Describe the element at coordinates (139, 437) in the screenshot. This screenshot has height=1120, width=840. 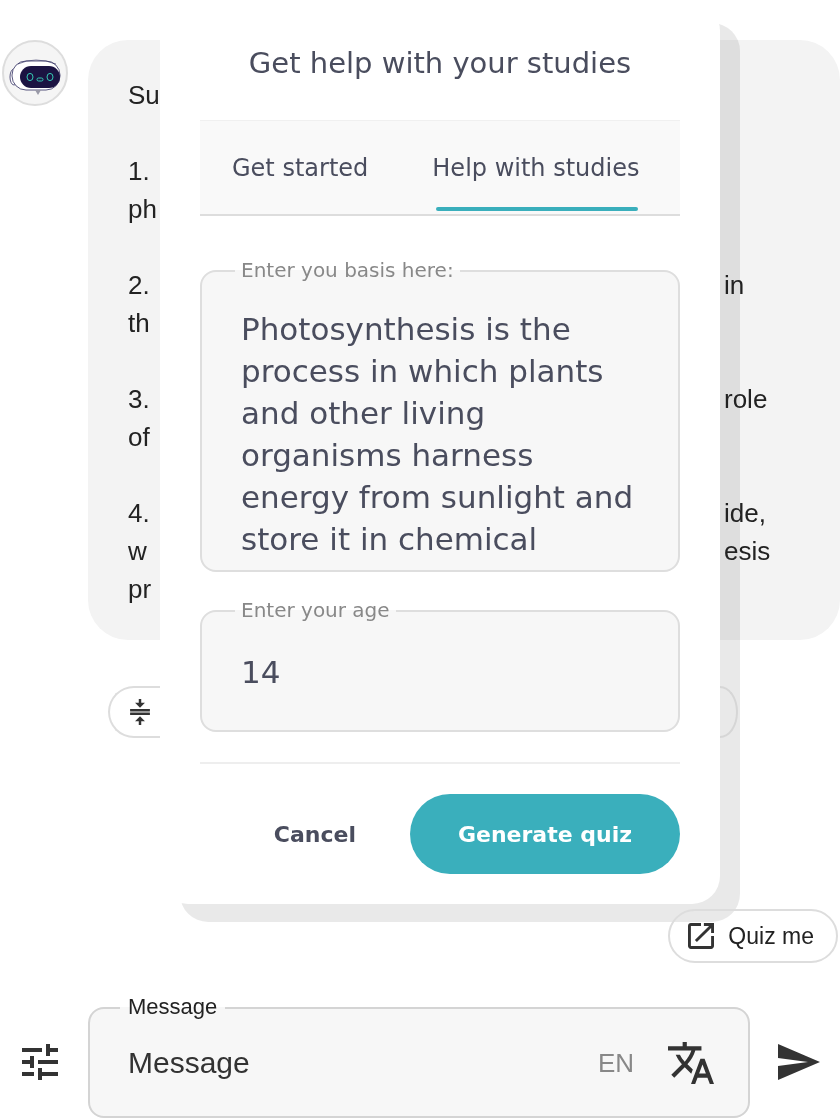
I see `message-text: of` at that location.